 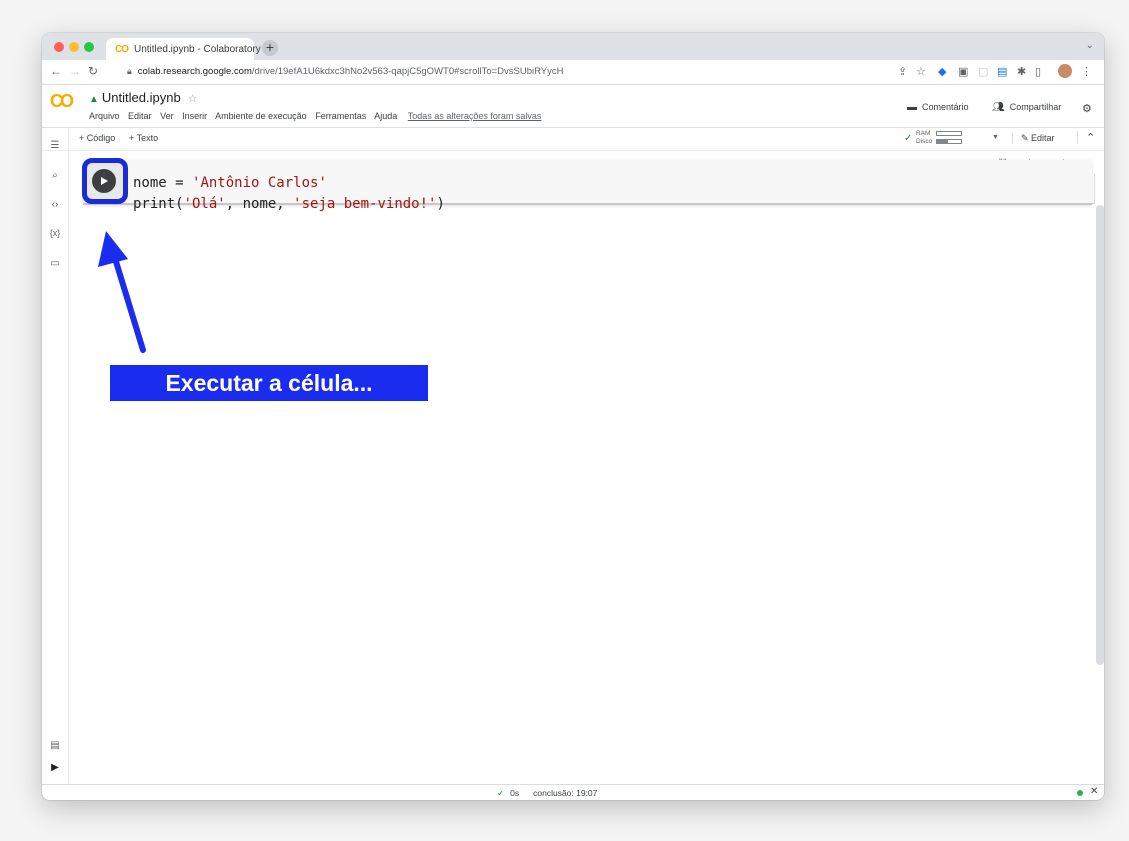 I want to click on menu-editar: Editar, so click(x=140, y=116).